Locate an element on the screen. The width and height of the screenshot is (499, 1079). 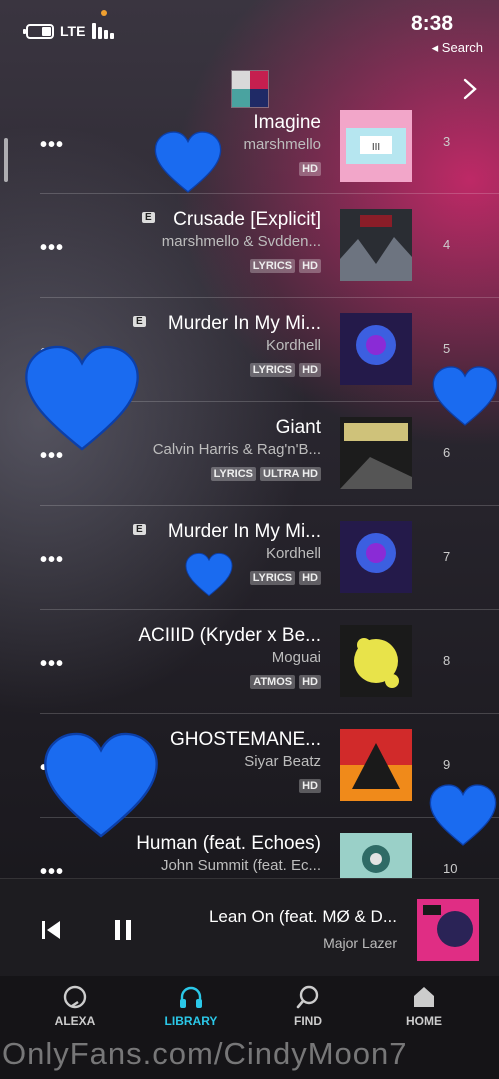
bottom-tab-bar: HOME FIND LIBRARY ALEXA is located at coordinates (249, 1006).